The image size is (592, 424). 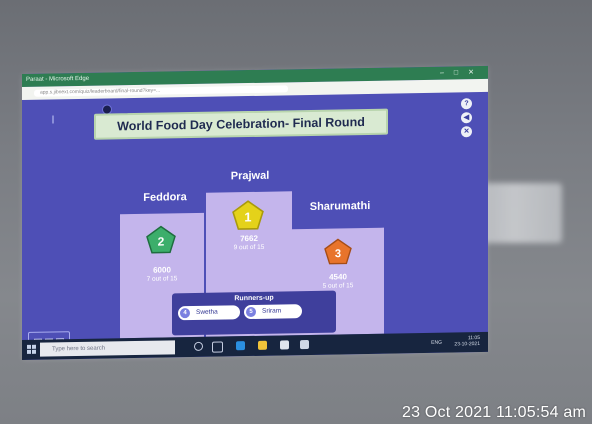 What do you see at coordinates (251, 312) in the screenshot?
I see `rank-circle-icon: 5` at bounding box center [251, 312].